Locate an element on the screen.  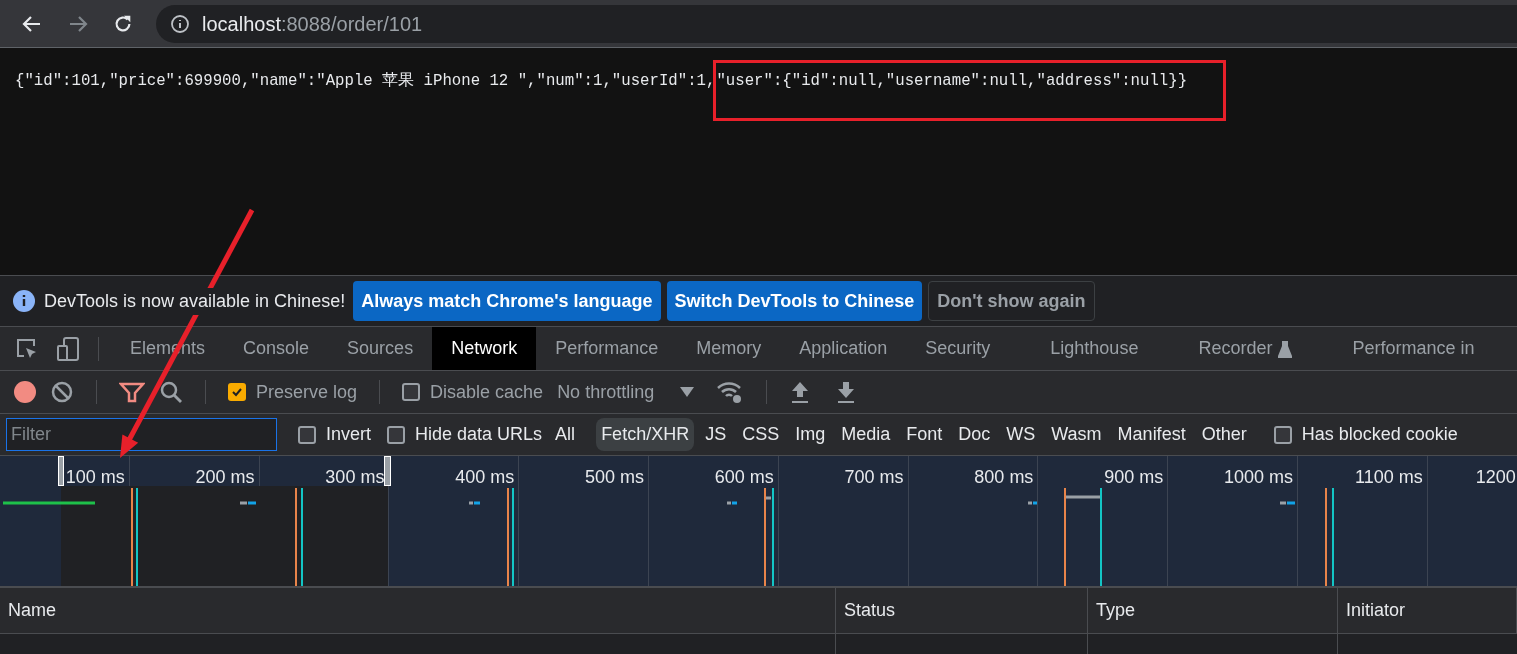
resource-type-filter: Fetch/XHR is located at coordinates (645, 434).